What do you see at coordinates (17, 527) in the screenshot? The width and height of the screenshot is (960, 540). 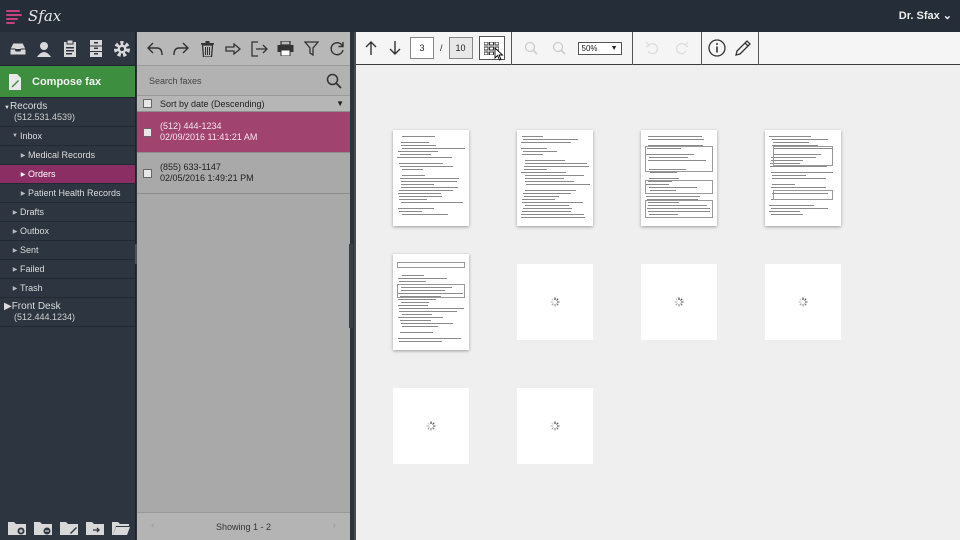 I see `new-folder-icon` at bounding box center [17, 527].